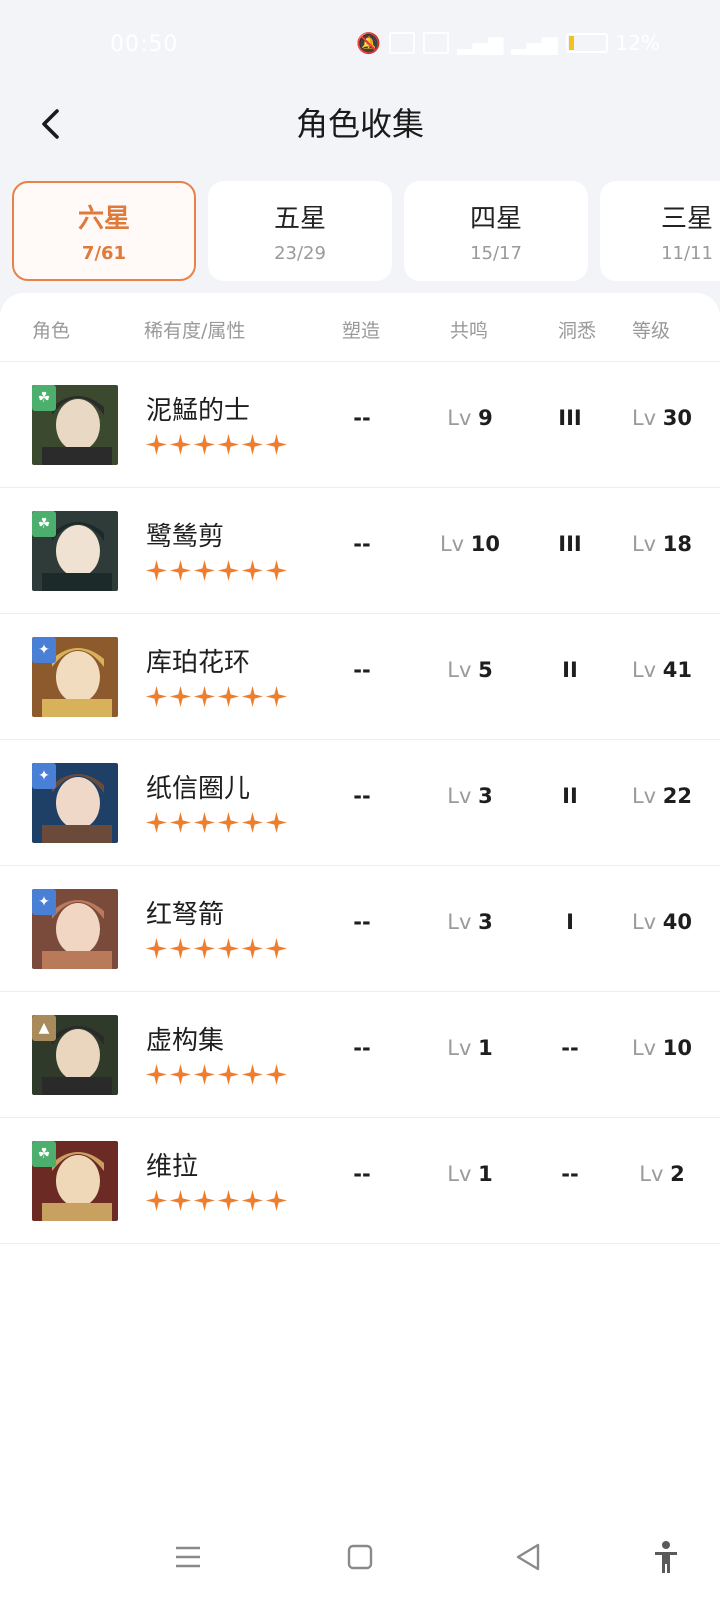 This screenshot has width=720, height=1600. Describe the element at coordinates (485, 418) in the screenshot. I see `resonance-number: 9` at that location.